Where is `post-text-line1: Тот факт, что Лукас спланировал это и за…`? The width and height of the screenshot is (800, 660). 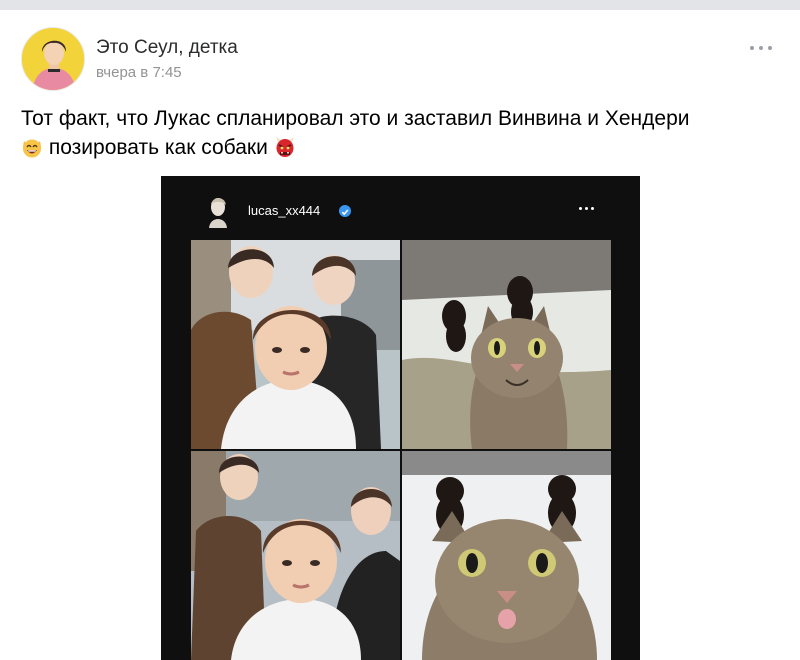
post-text-line1: Тот факт, что Лукас спланировал это и за… is located at coordinates (355, 118).